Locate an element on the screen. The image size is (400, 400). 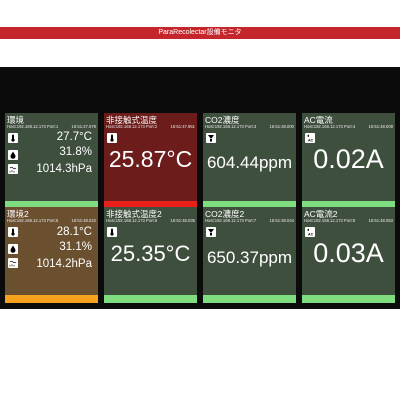
panel-host: Host:192.168.12.173 Port:4 is located at coordinates (330, 126).